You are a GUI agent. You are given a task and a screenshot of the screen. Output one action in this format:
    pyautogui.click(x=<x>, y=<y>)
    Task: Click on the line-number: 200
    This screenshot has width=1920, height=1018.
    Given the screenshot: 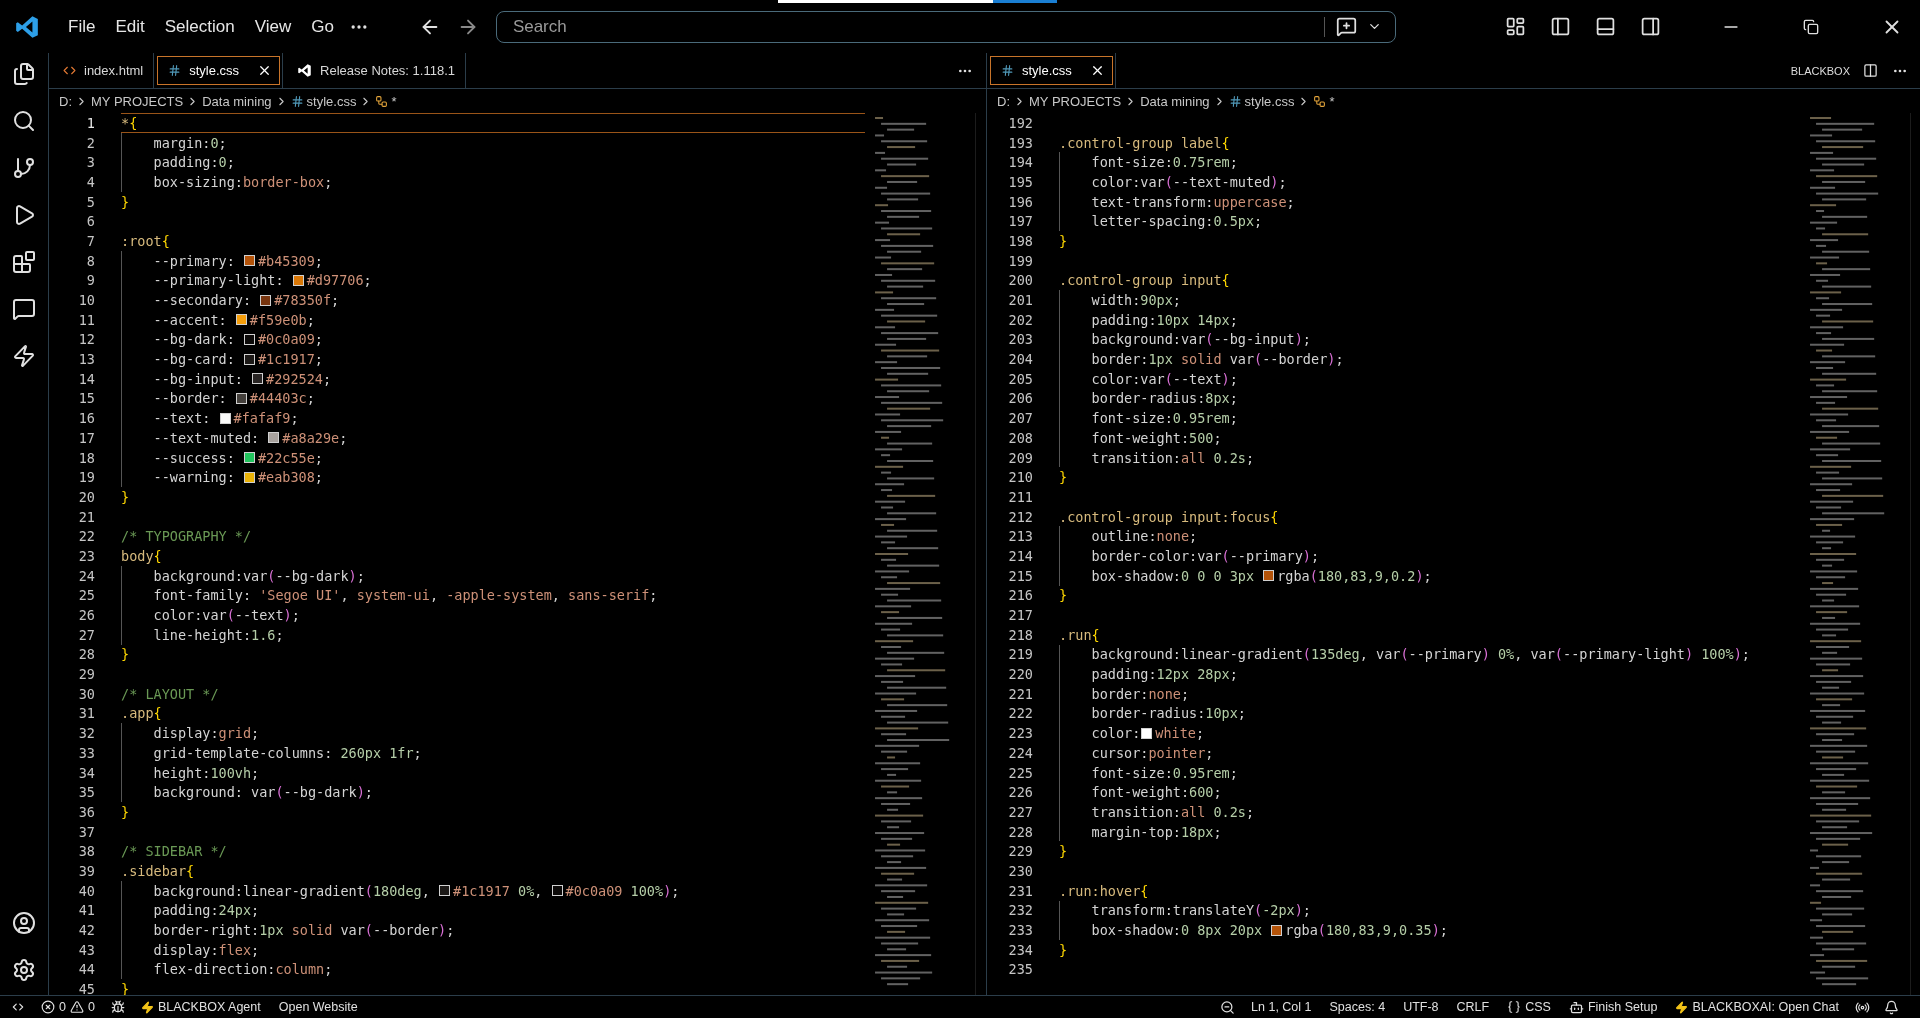 What is the action you would take?
    pyautogui.click(x=1020, y=280)
    